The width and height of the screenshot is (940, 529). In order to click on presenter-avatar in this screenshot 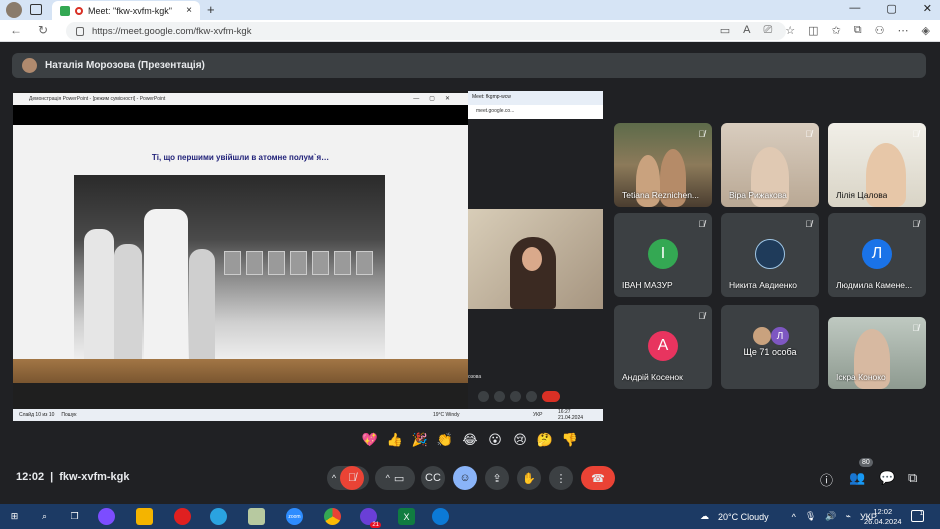, I will do `click(29, 65)`.